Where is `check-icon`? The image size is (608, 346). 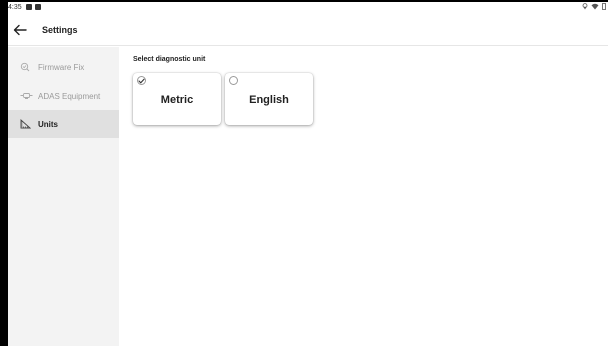 check-icon is located at coordinates (141, 80).